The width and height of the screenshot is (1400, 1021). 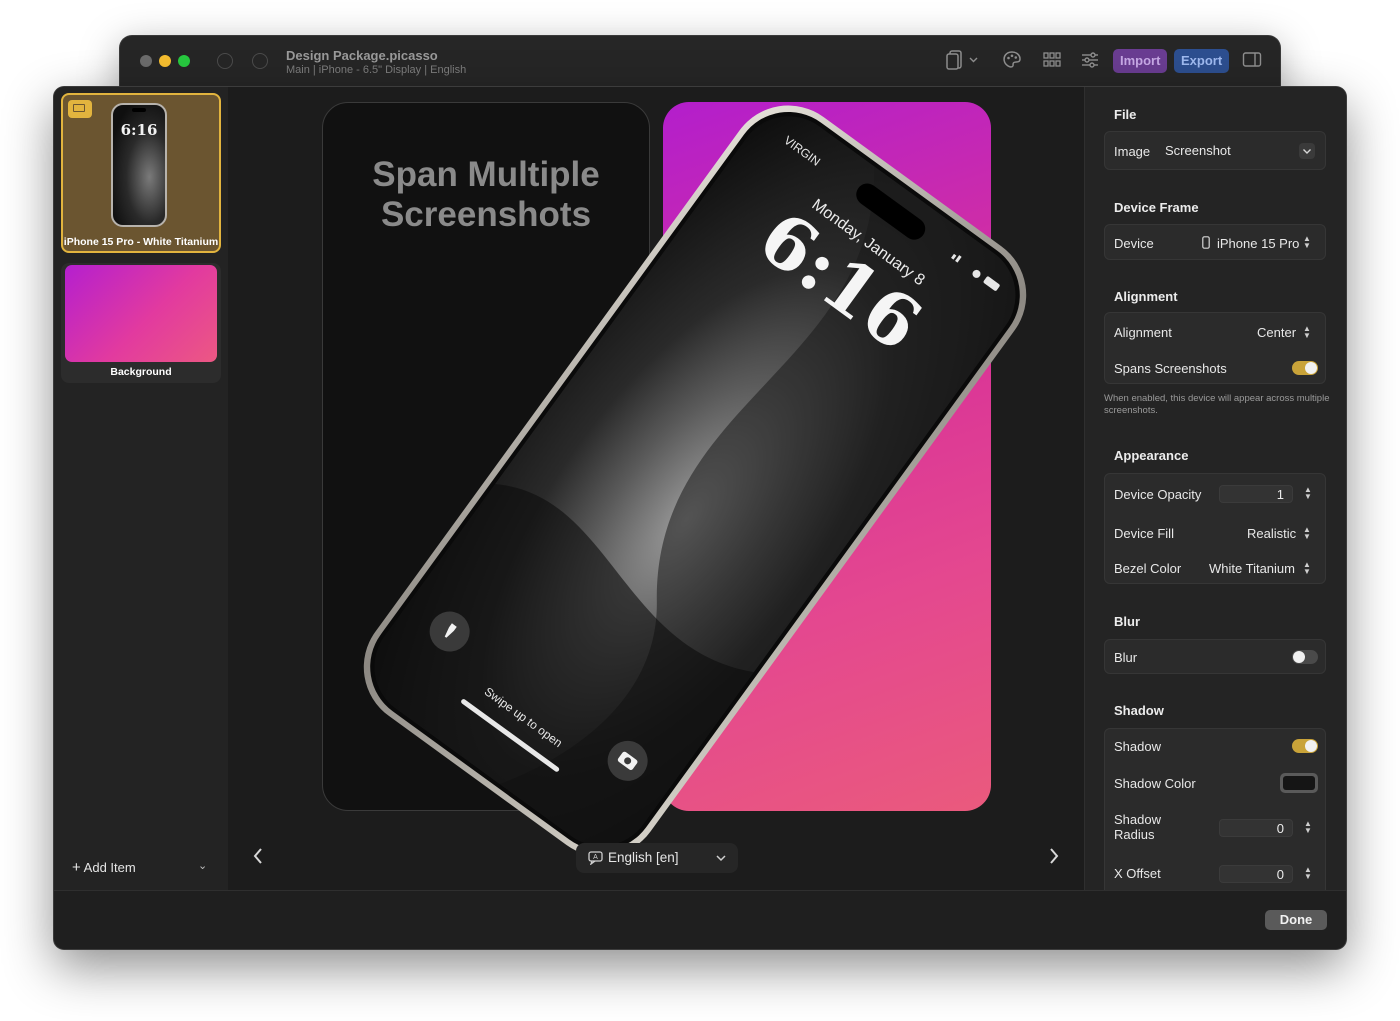 What do you see at coordinates (1202, 61) in the screenshot?
I see `export-button: Export` at bounding box center [1202, 61].